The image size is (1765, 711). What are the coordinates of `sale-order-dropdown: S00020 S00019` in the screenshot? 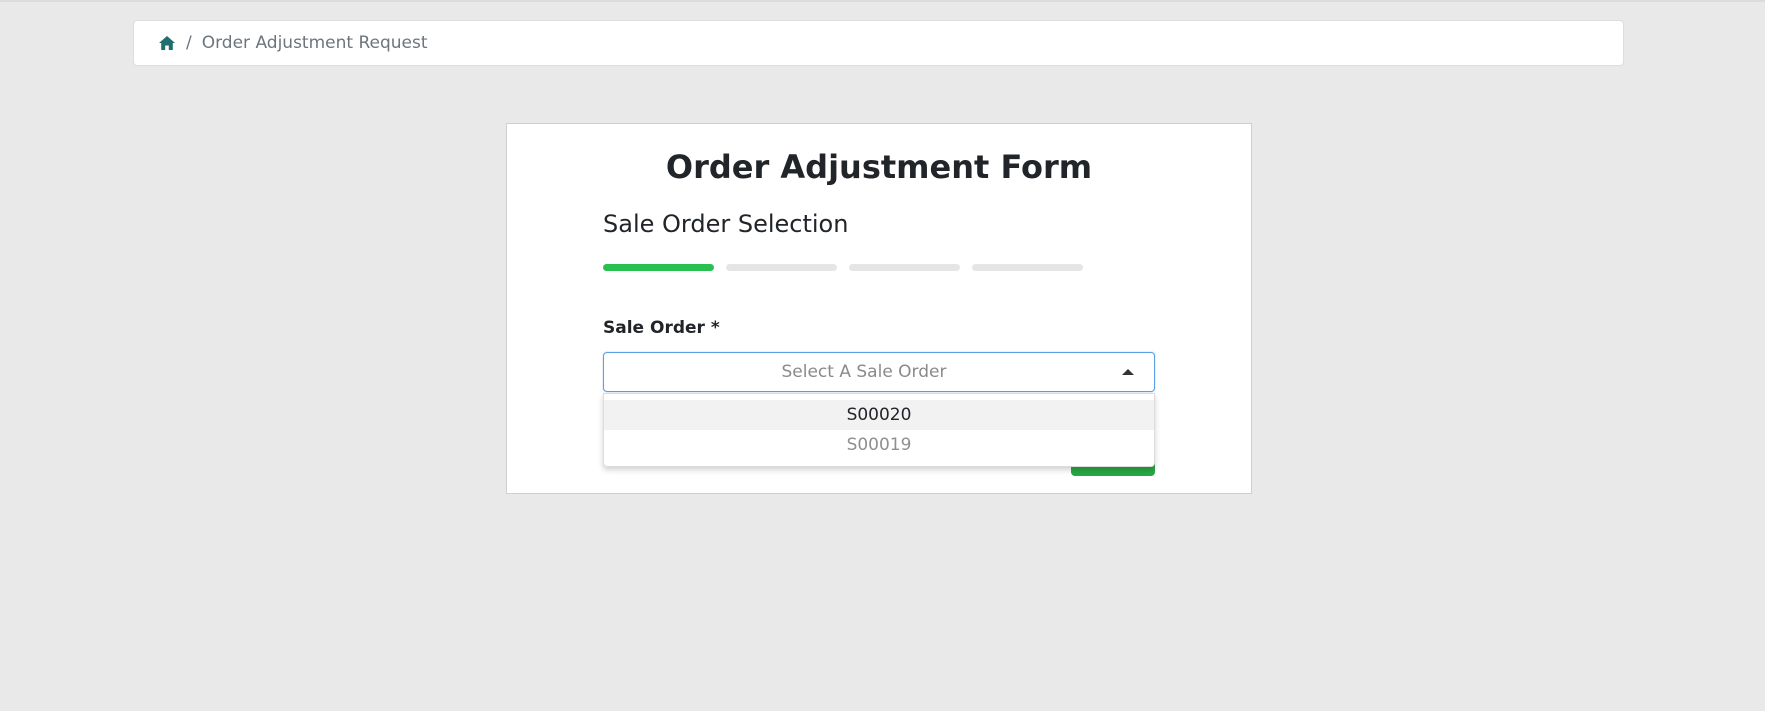 It's located at (879, 430).